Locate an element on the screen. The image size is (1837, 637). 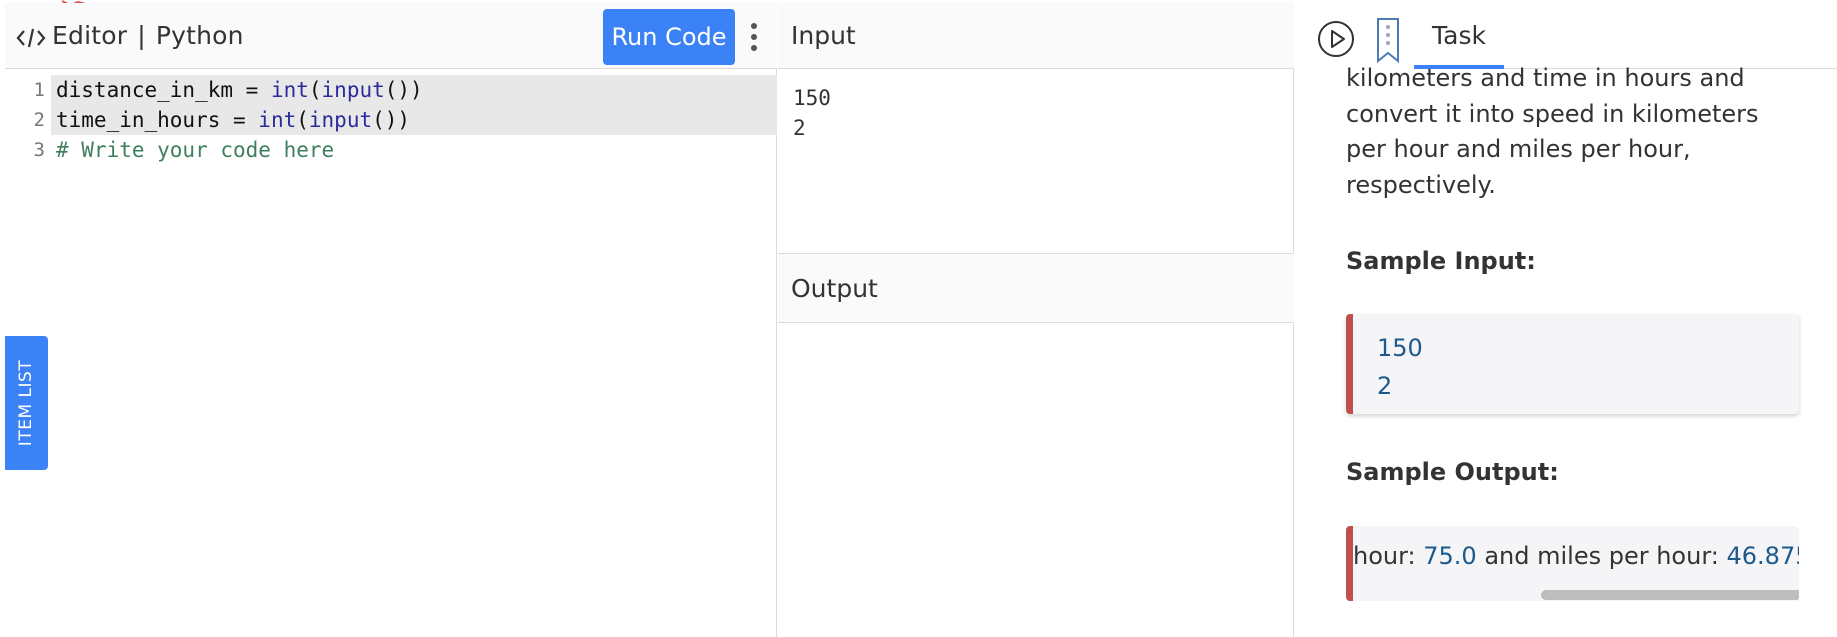
sample-output-token: hour: is located at coordinates (1388, 556).